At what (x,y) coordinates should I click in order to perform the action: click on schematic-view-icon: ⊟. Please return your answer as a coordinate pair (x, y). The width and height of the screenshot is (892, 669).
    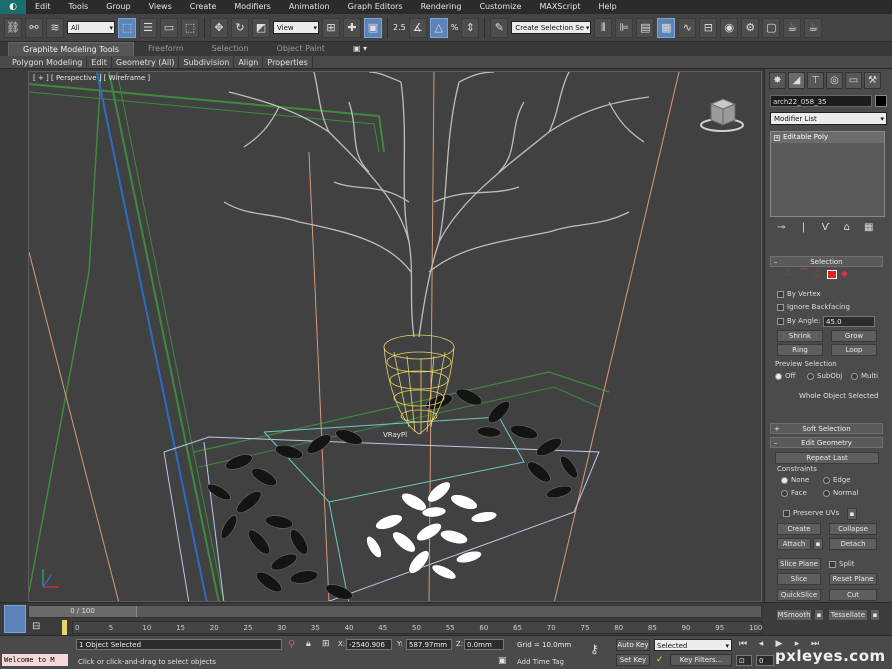
    Looking at the image, I should click on (708, 27).